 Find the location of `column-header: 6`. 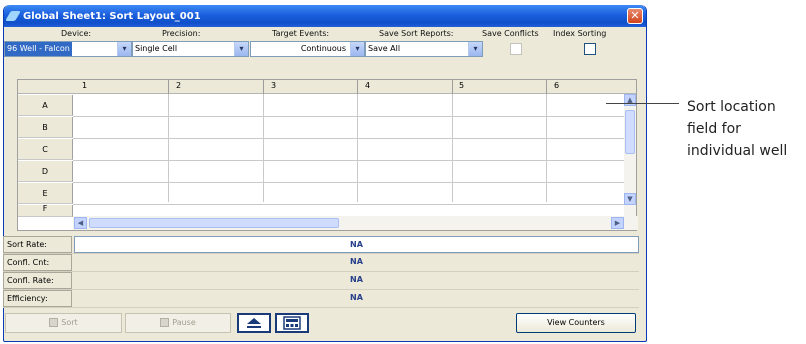

column-header: 6 is located at coordinates (557, 85).